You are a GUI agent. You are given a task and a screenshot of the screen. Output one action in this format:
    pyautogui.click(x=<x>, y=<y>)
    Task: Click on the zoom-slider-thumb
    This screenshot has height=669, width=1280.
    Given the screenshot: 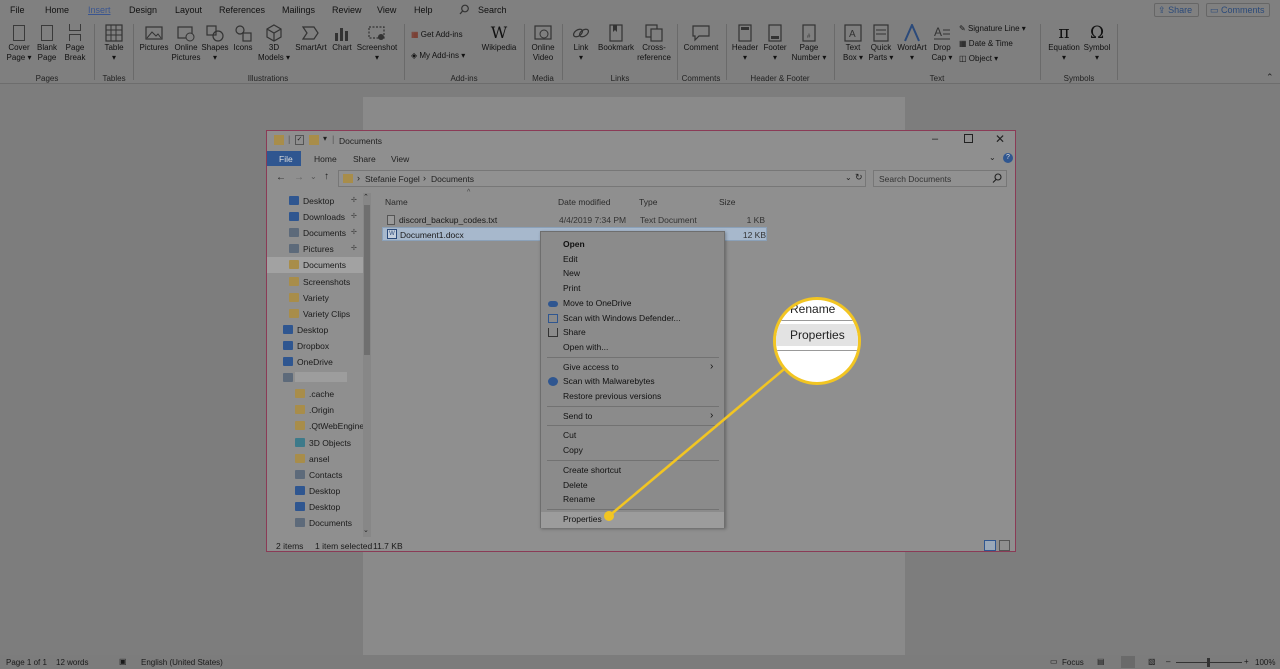 What is the action you would take?
    pyautogui.click(x=1208, y=662)
    